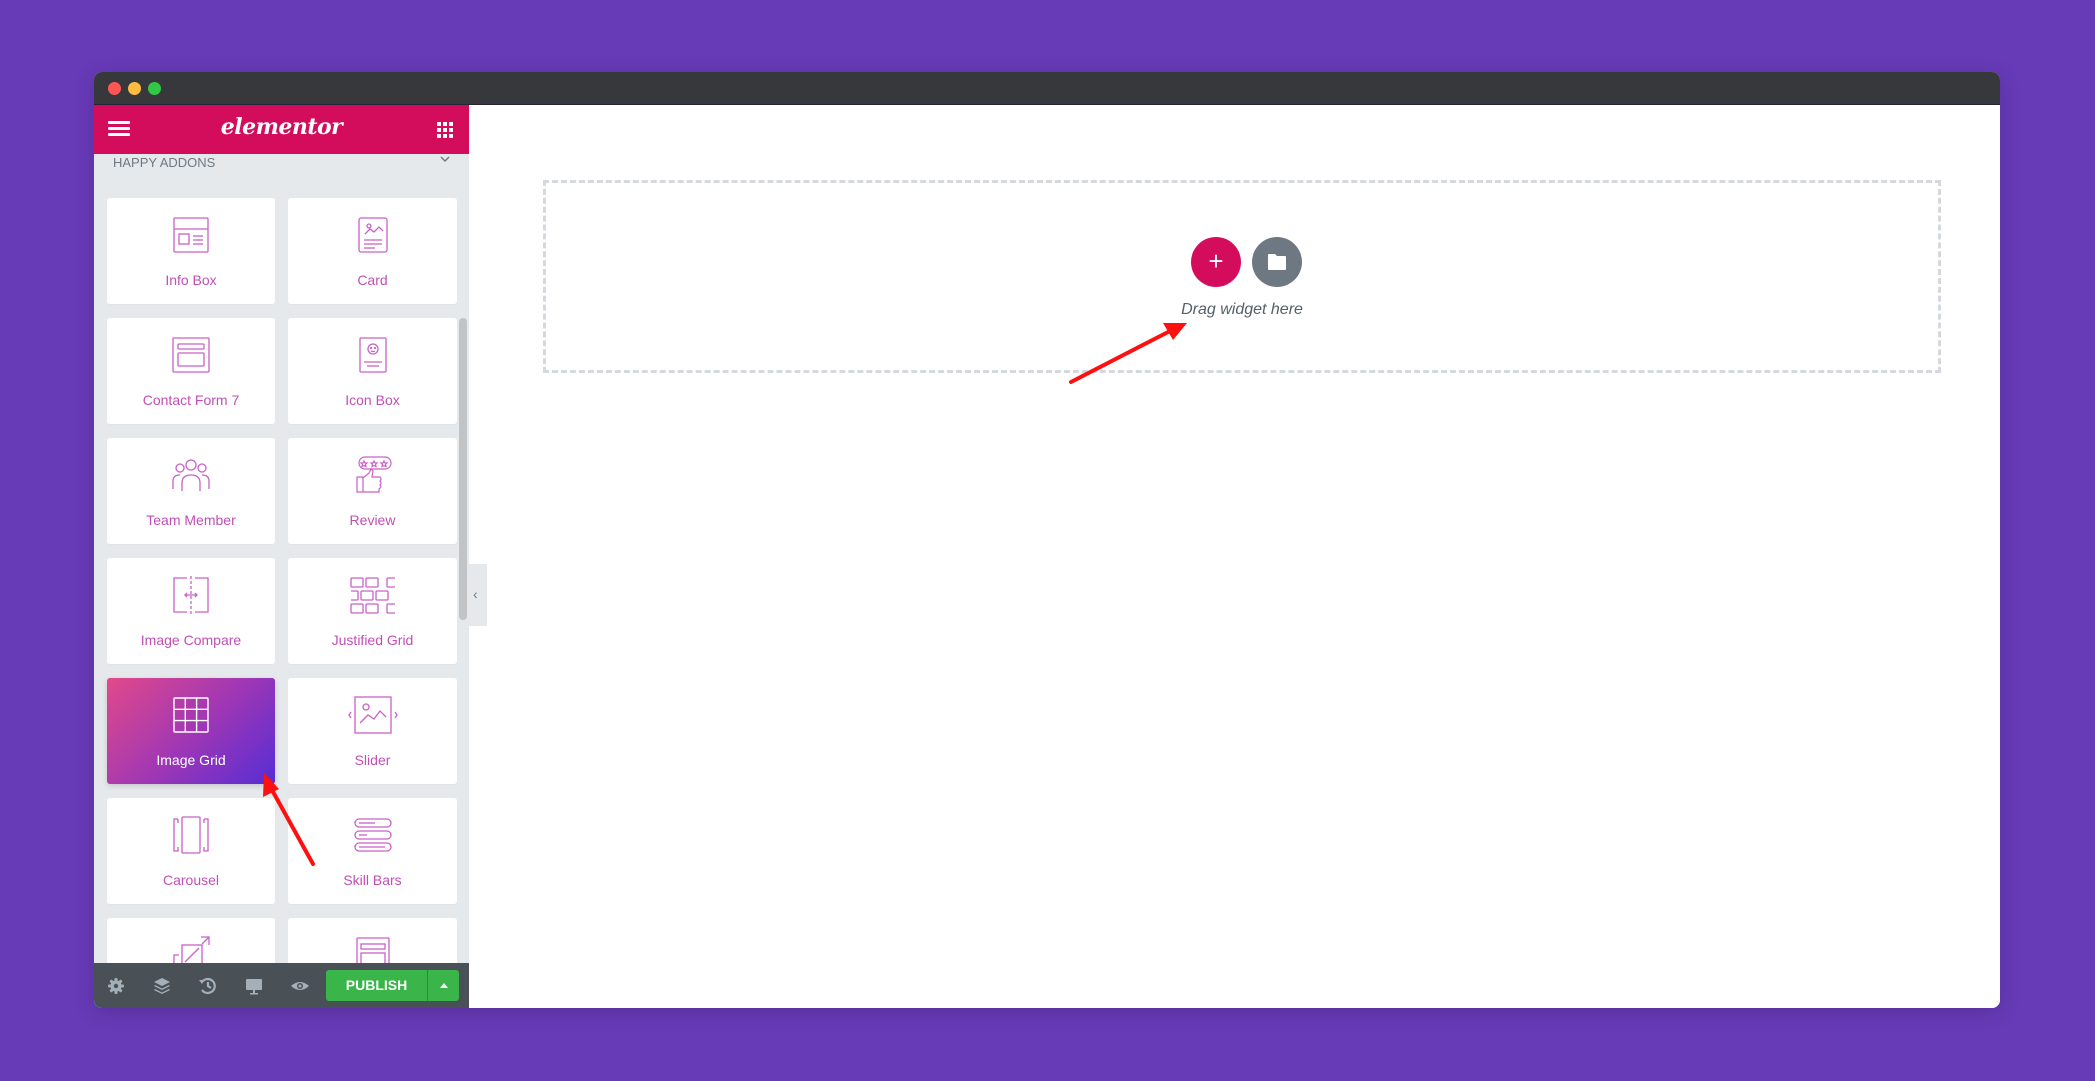 The width and height of the screenshot is (2095, 1081). Describe the element at coordinates (191, 760) in the screenshot. I see `widget-label: Image Grid` at that location.